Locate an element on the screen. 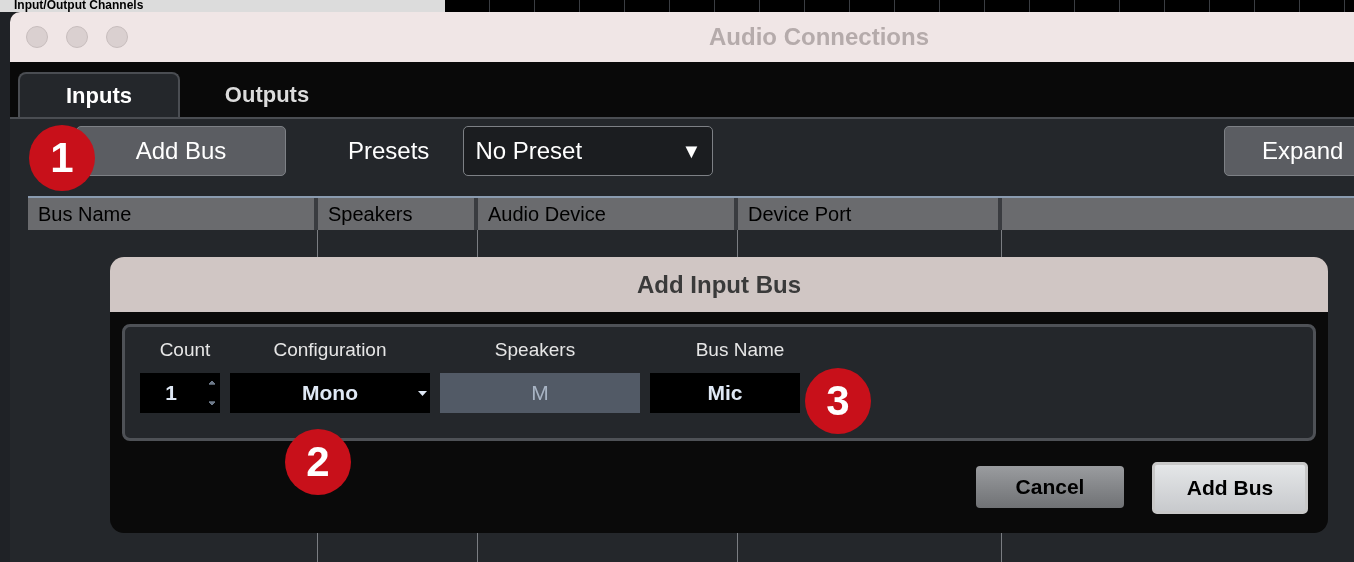  dropdown-arrow: ▼ is located at coordinates (691, 151).